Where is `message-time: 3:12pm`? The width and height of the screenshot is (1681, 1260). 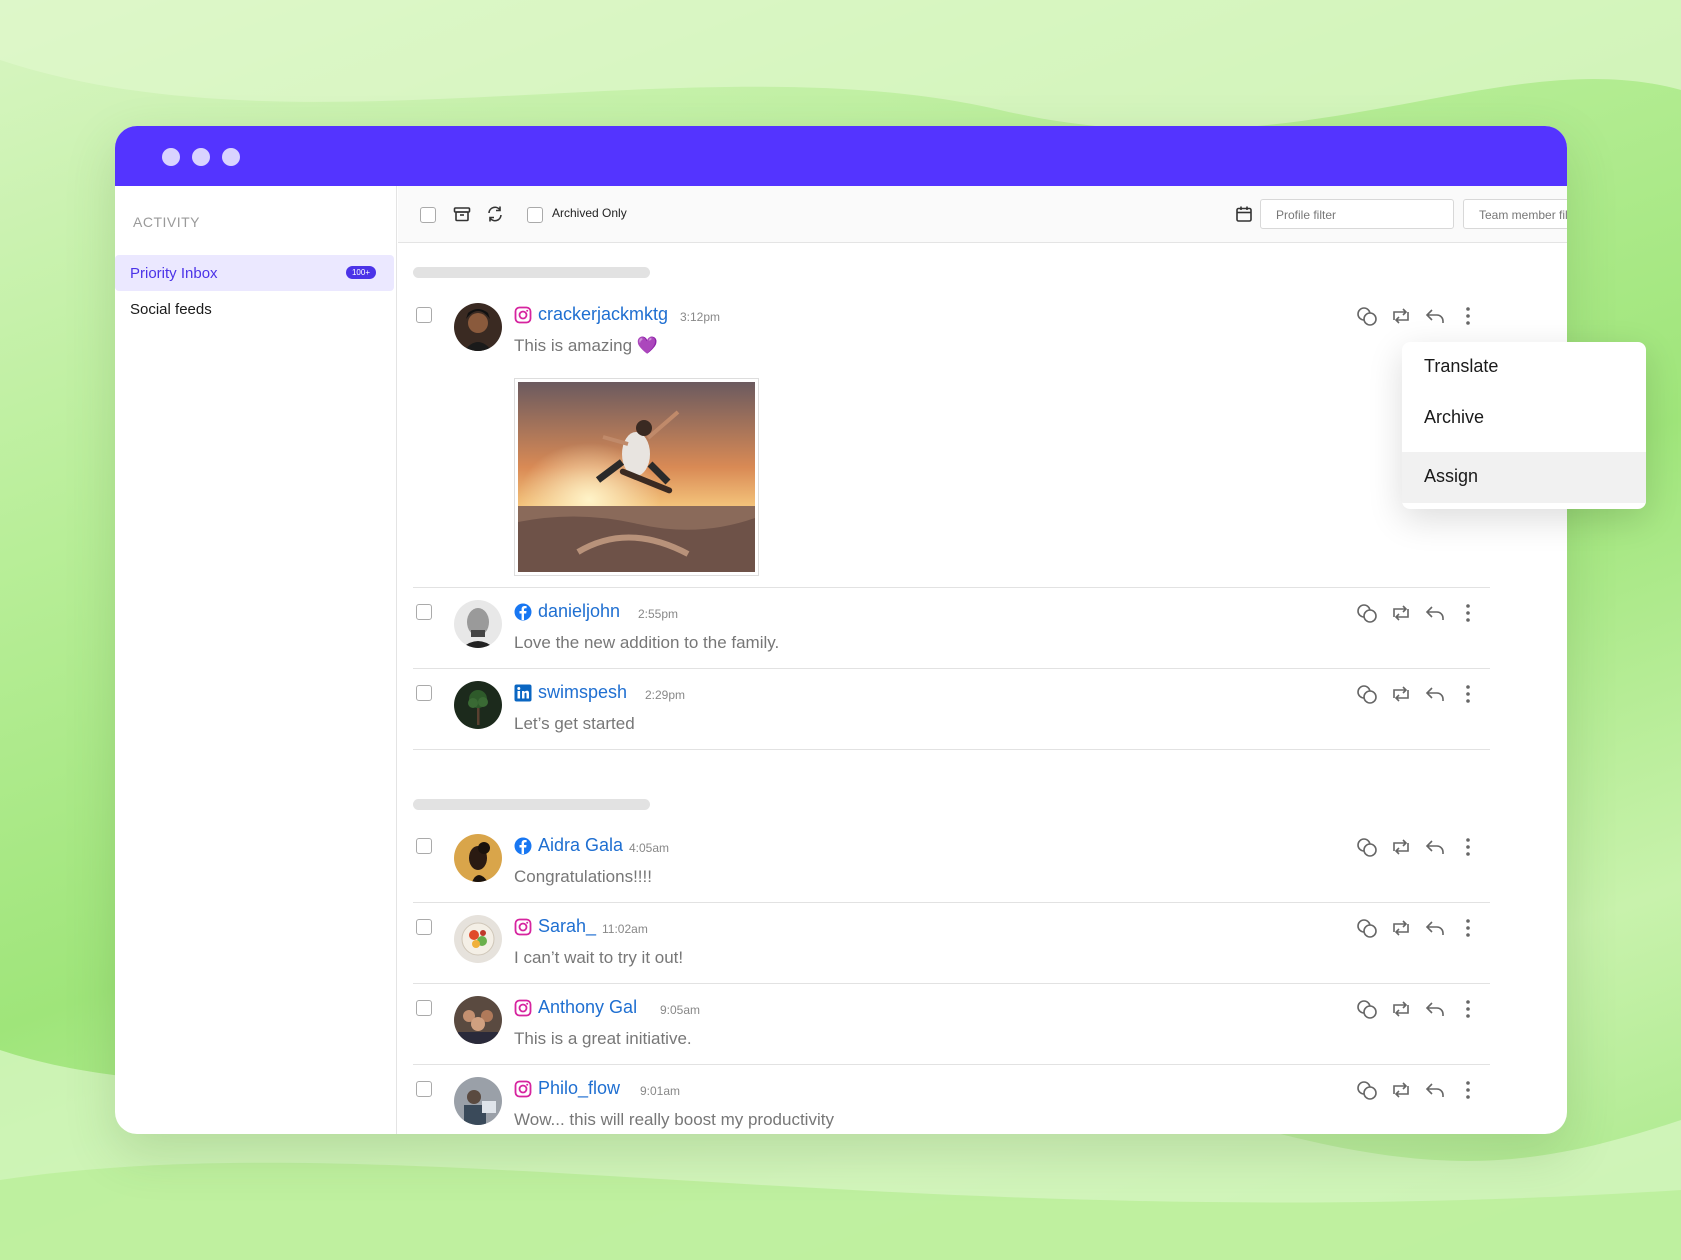
message-time: 3:12pm is located at coordinates (700, 317).